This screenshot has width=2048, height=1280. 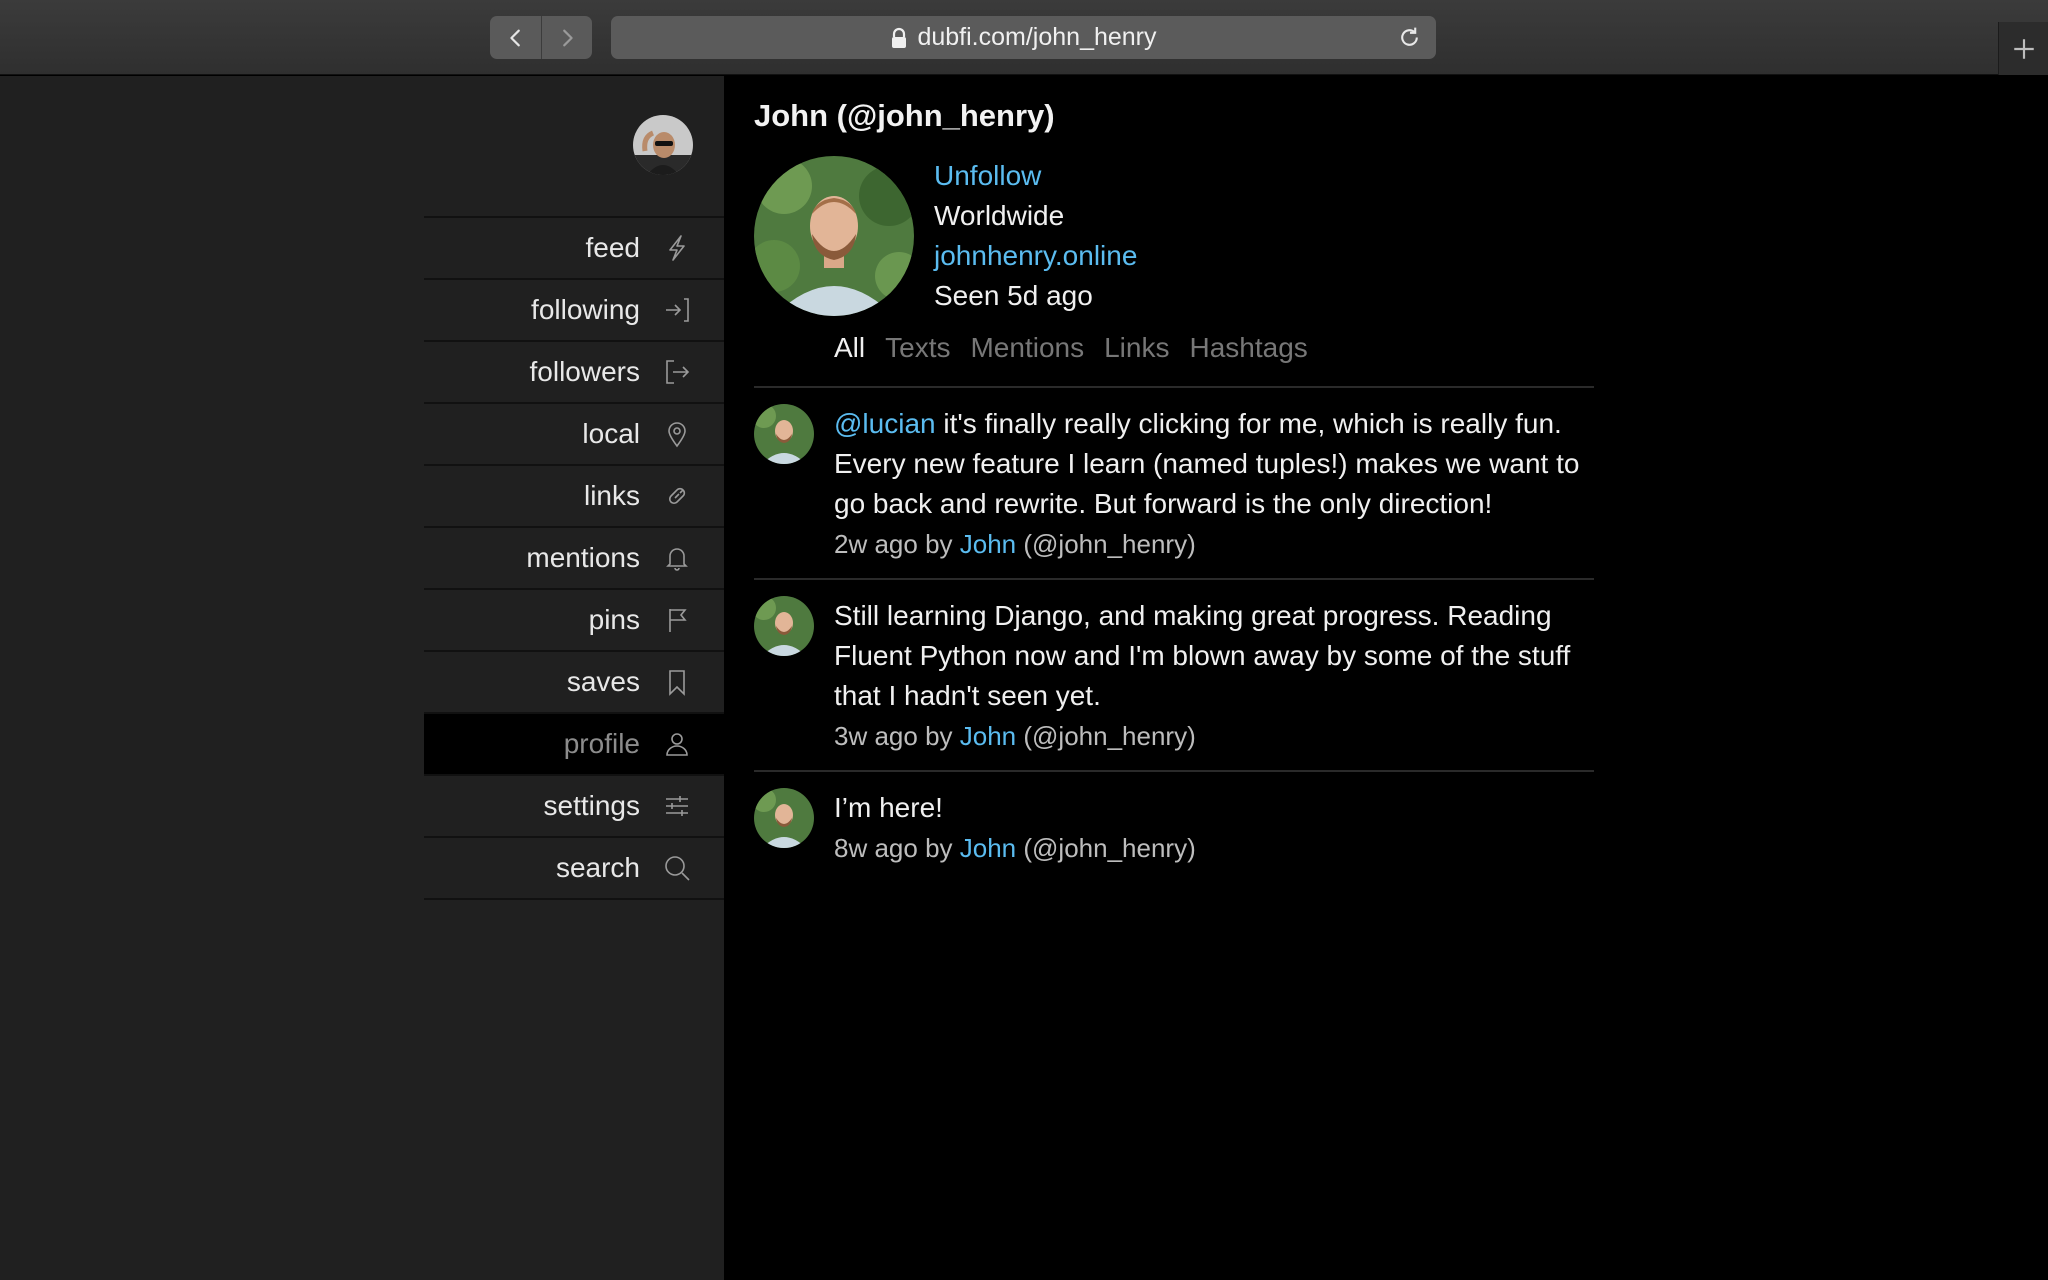 What do you see at coordinates (677, 496) in the screenshot?
I see `link-icon` at bounding box center [677, 496].